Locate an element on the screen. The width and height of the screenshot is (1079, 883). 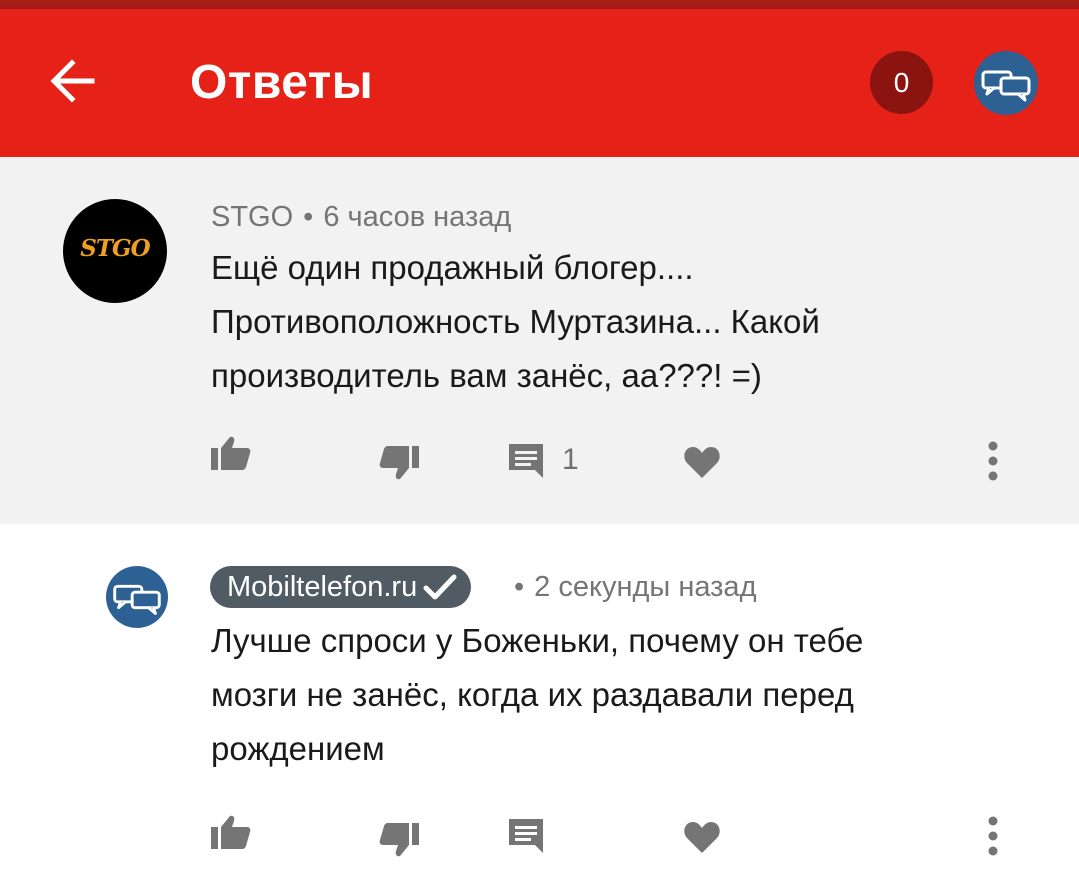
page-title: Ответы is located at coordinates (282, 82).